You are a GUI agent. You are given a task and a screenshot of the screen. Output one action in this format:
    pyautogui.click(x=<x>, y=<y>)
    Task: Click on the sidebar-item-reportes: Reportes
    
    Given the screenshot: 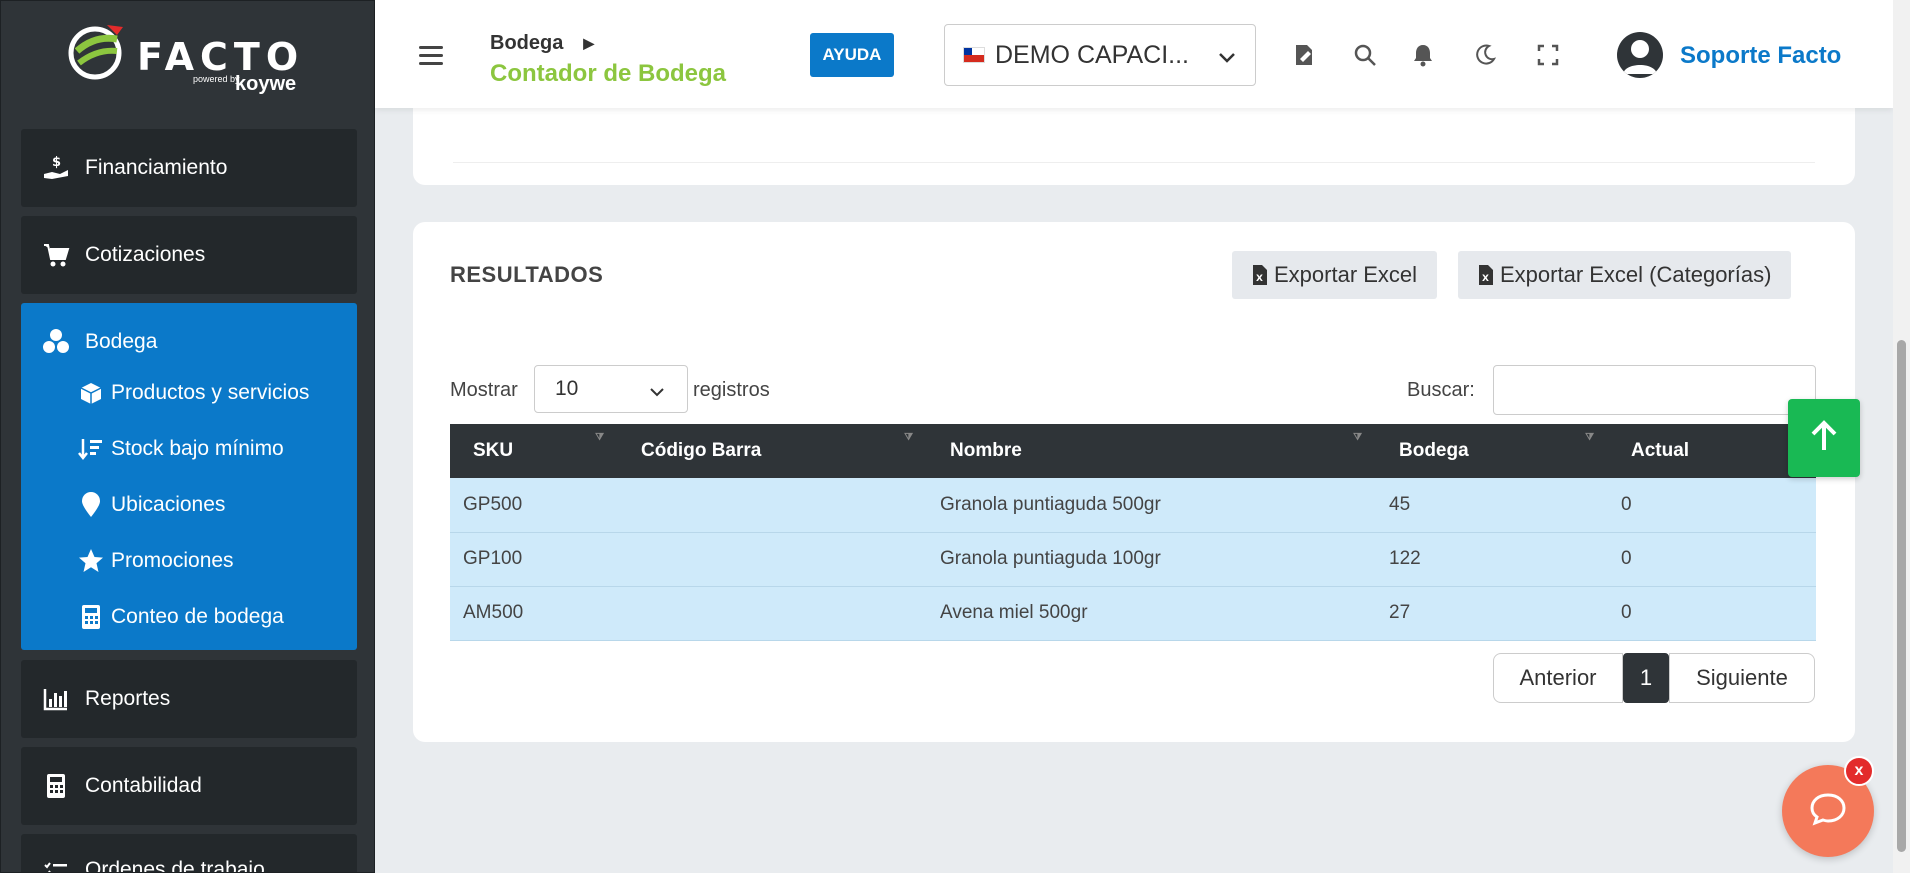 What is the action you would take?
    pyautogui.click(x=189, y=699)
    